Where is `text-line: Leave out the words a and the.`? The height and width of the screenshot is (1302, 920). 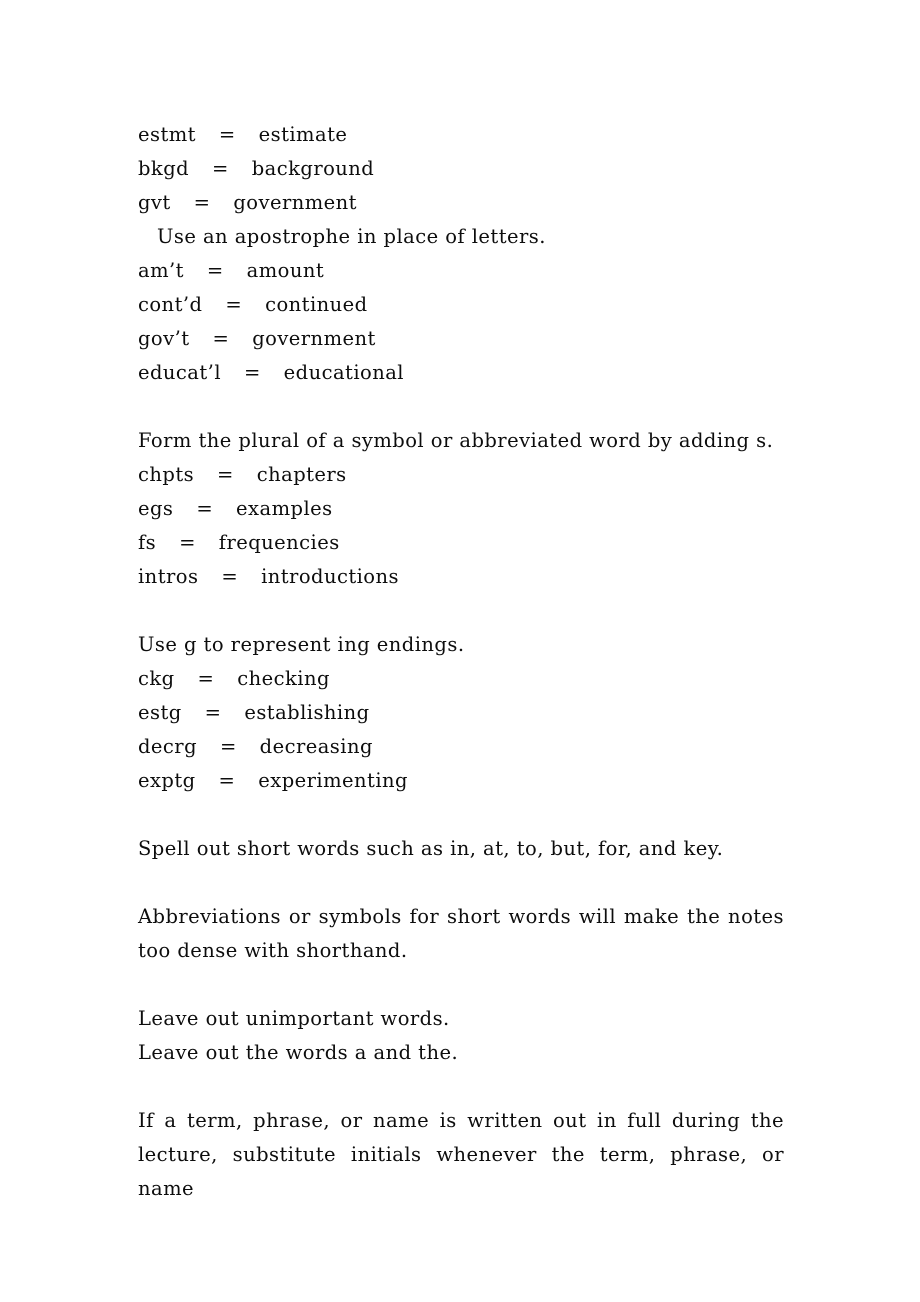
text-line: Leave out the words a and the. is located at coordinates (298, 1052).